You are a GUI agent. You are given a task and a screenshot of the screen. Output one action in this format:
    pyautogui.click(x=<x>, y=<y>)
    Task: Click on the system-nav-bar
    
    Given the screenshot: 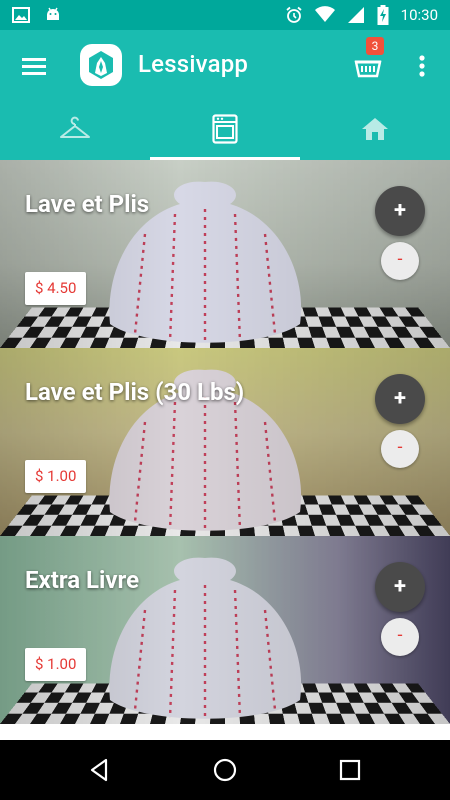 What is the action you would take?
    pyautogui.click(x=225, y=770)
    